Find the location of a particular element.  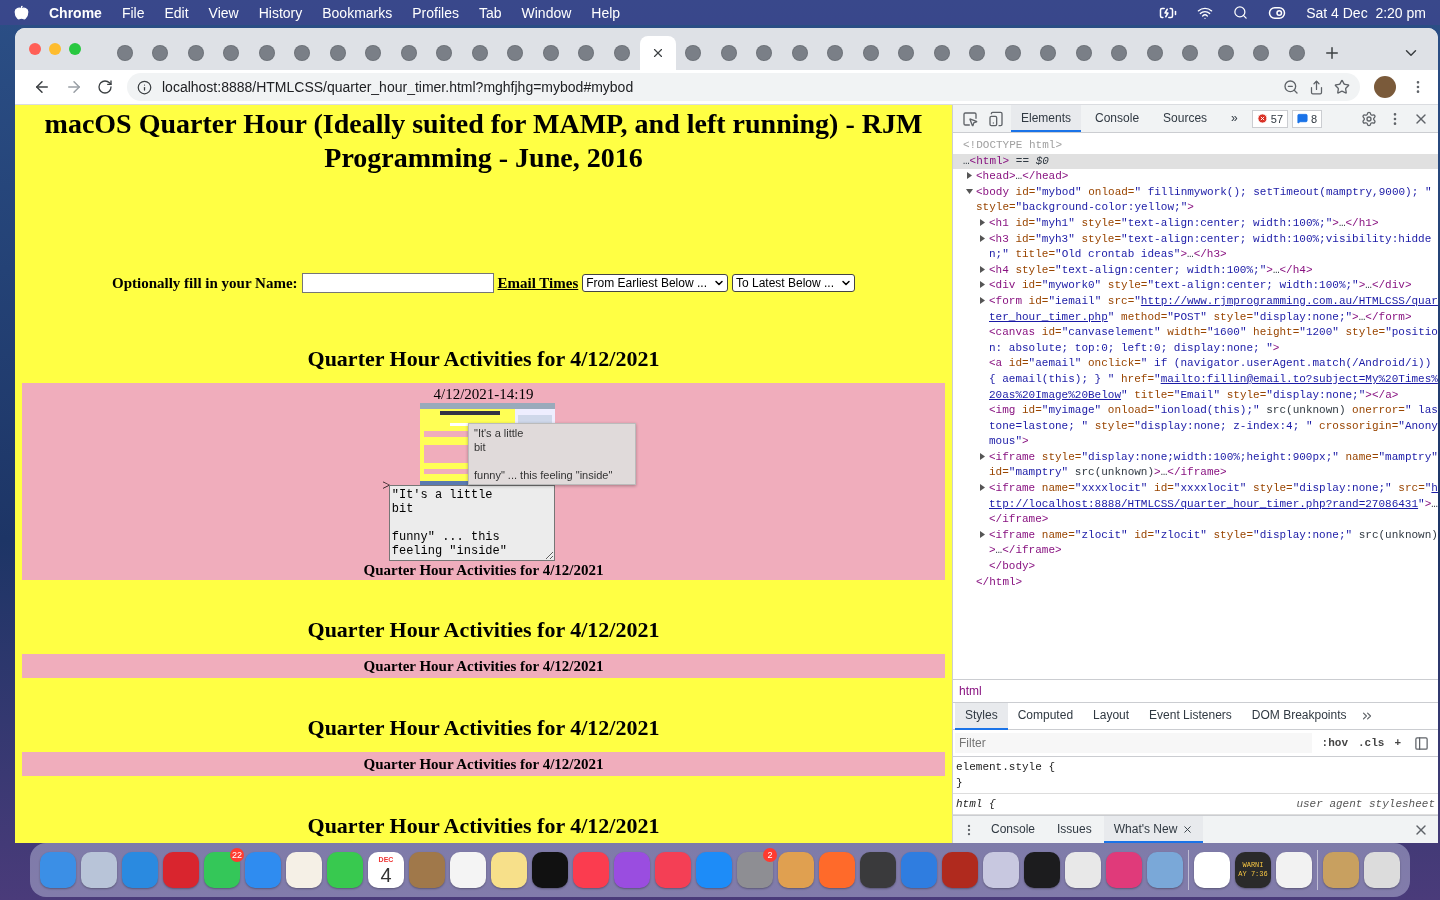

note-area: "It's a little bit funny" ... this feeling "inside" is located at coordinates (471, 523).